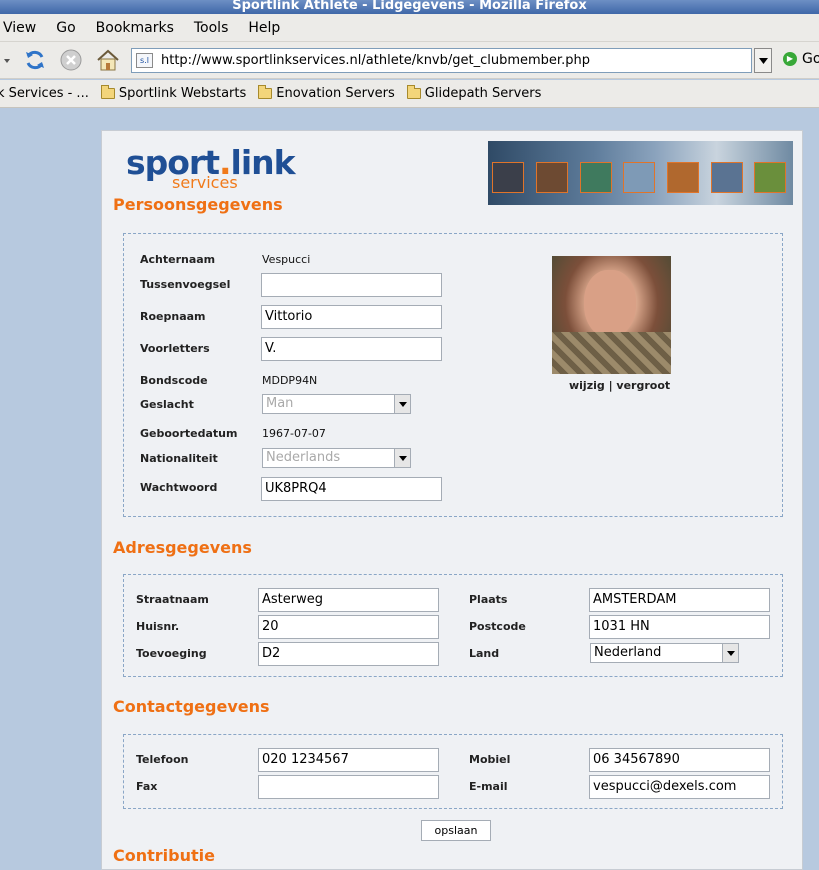  Describe the element at coordinates (191, 706) in the screenshot. I see `section-title-contactgegevens: Contactgegevens` at that location.